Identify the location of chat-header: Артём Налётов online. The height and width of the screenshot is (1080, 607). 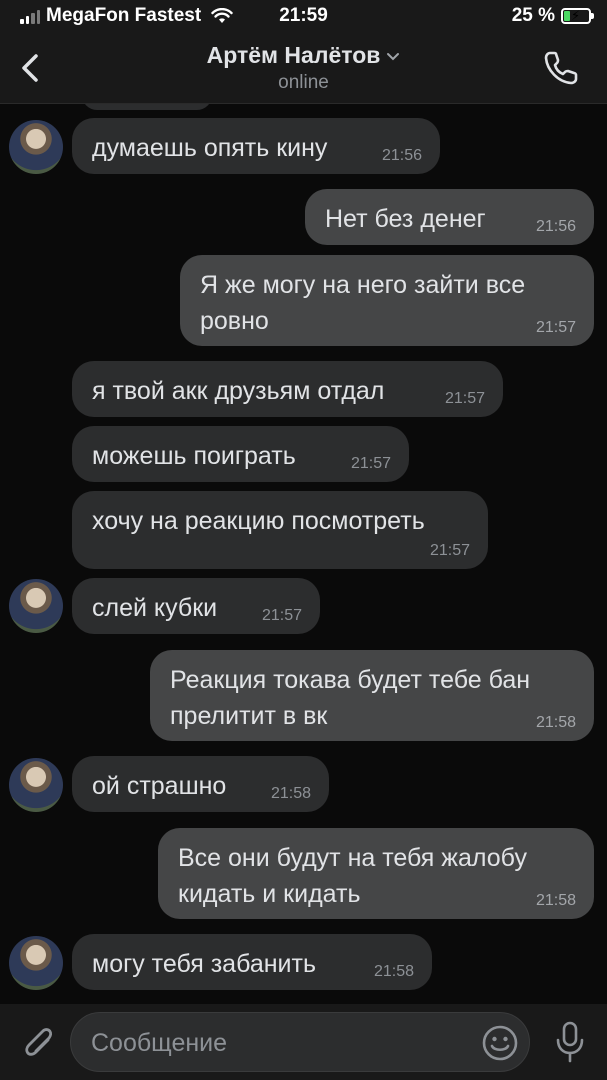
(303, 69).